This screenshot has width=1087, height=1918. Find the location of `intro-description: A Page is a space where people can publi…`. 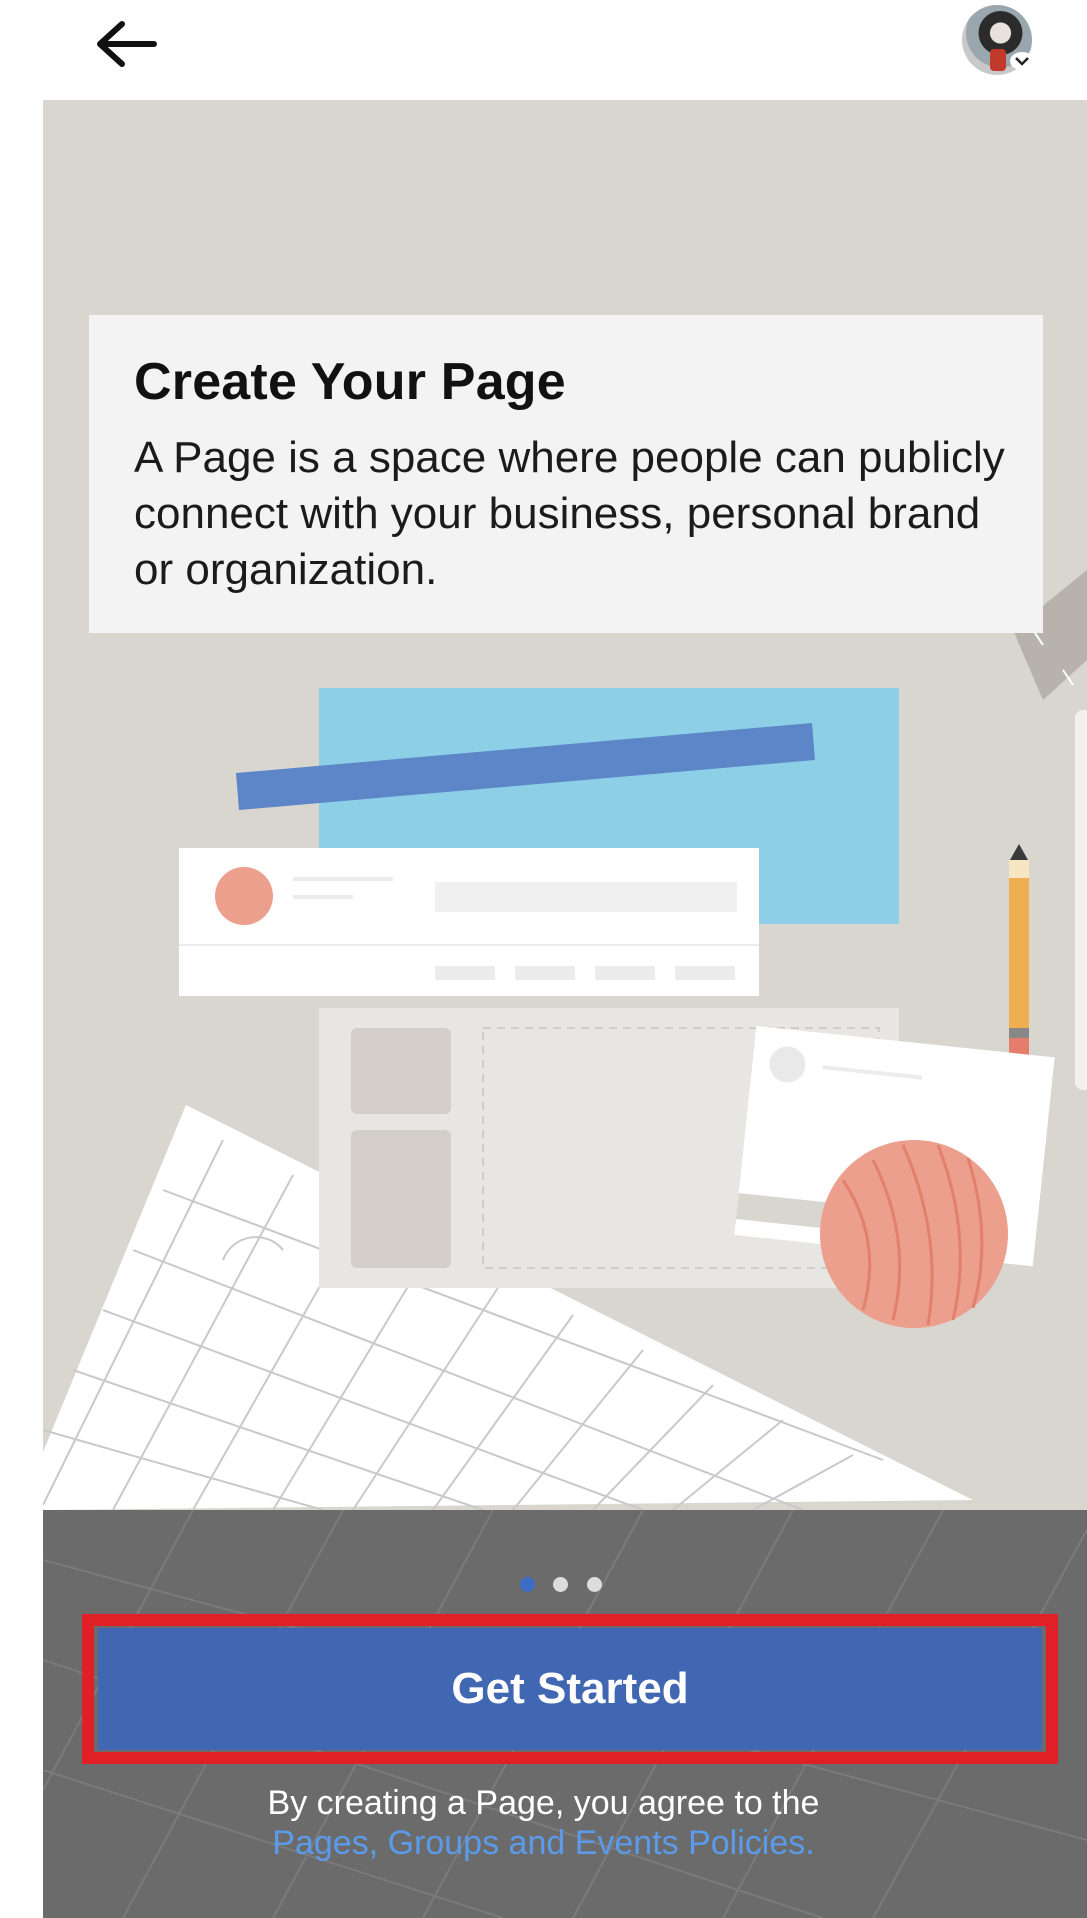

intro-description: A Page is a space where people can publi… is located at coordinates (569, 513).